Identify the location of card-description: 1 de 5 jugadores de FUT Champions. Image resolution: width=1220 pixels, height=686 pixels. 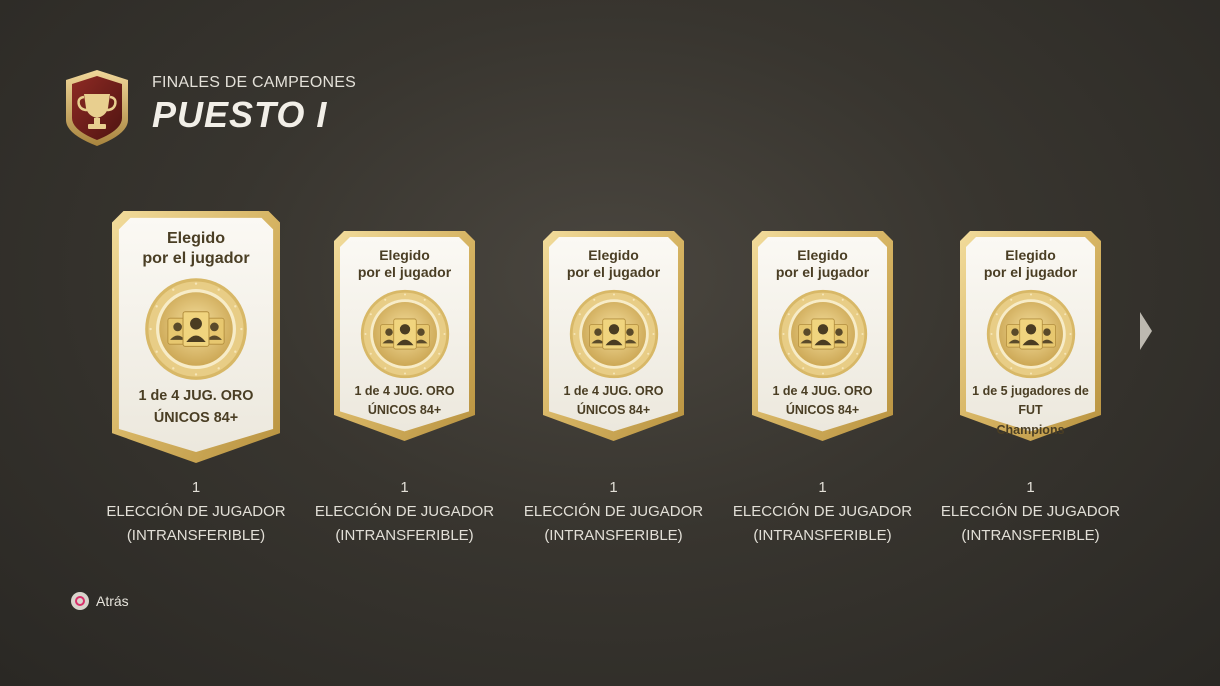
(1030, 411).